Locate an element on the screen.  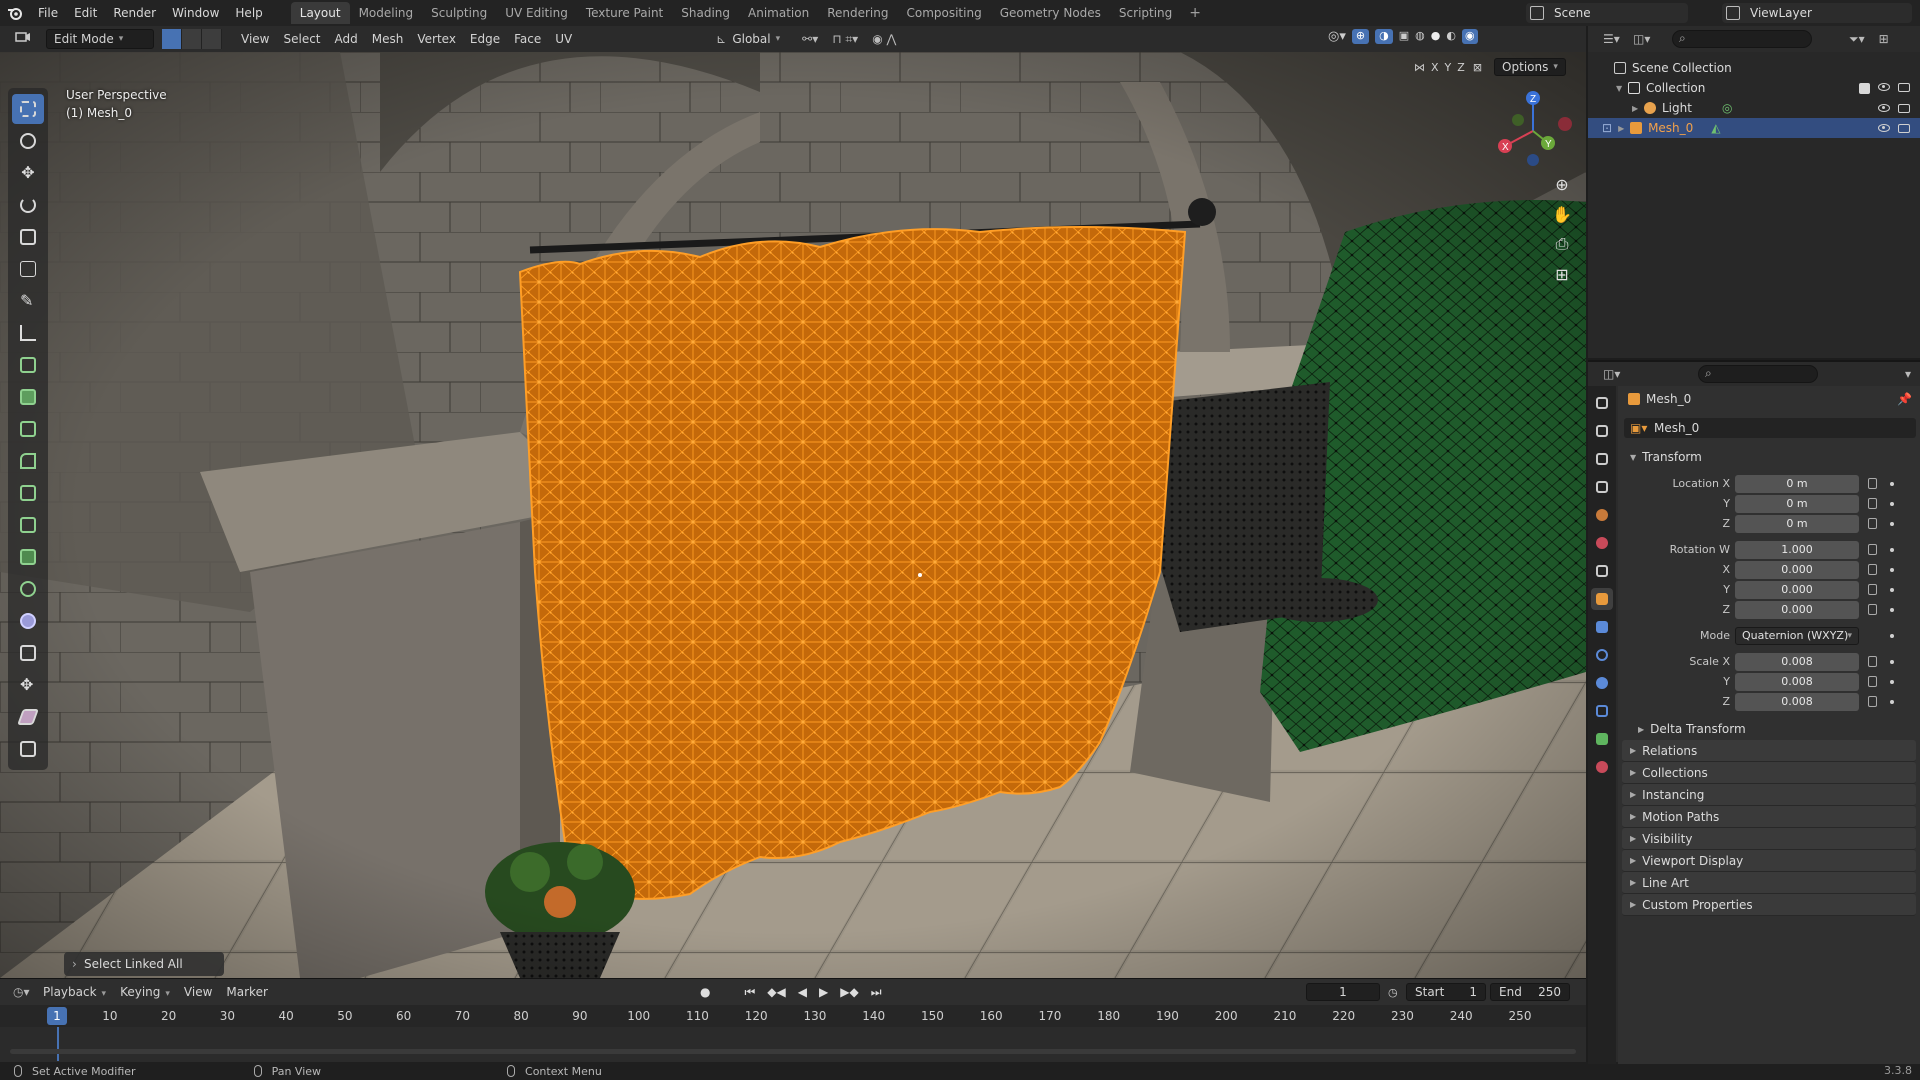
timeline-editor-type-icon: ◷▾ is located at coordinates (21, 992).